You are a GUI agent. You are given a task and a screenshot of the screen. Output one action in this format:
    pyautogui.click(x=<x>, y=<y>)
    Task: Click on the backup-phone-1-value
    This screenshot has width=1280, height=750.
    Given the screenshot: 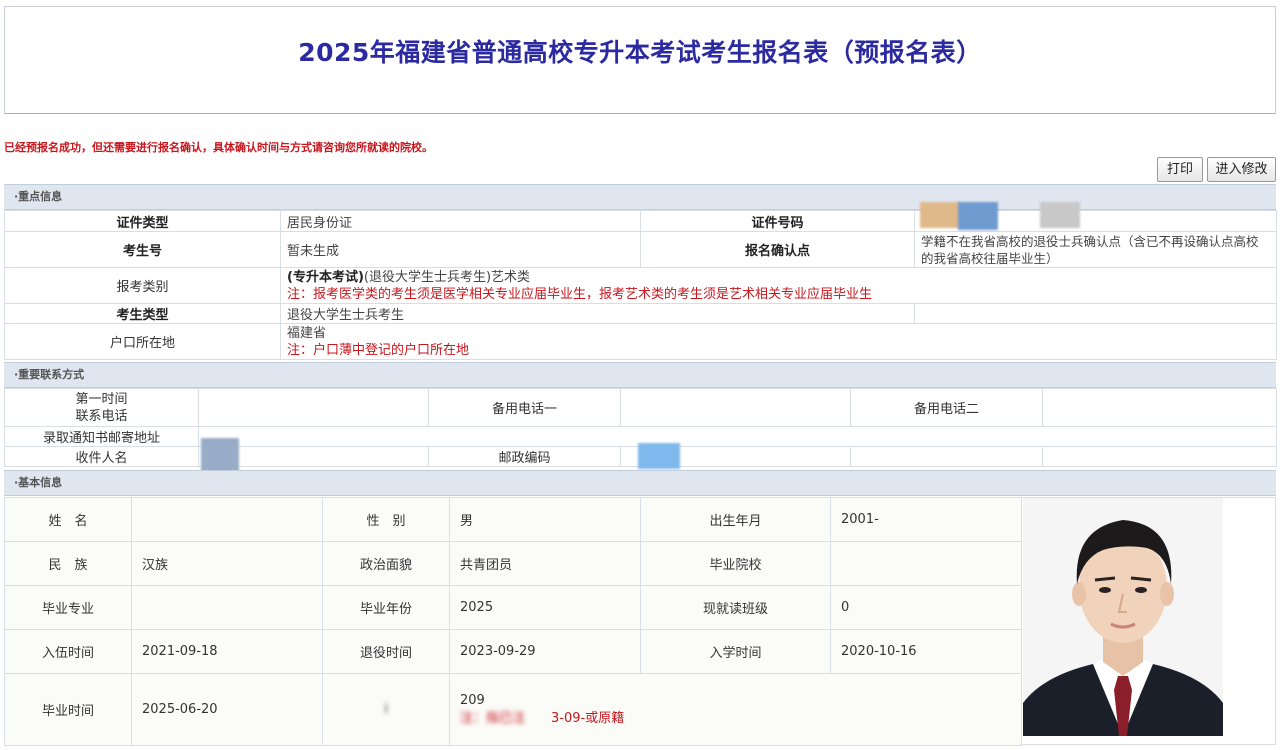 What is the action you would take?
    pyautogui.click(x=735, y=407)
    